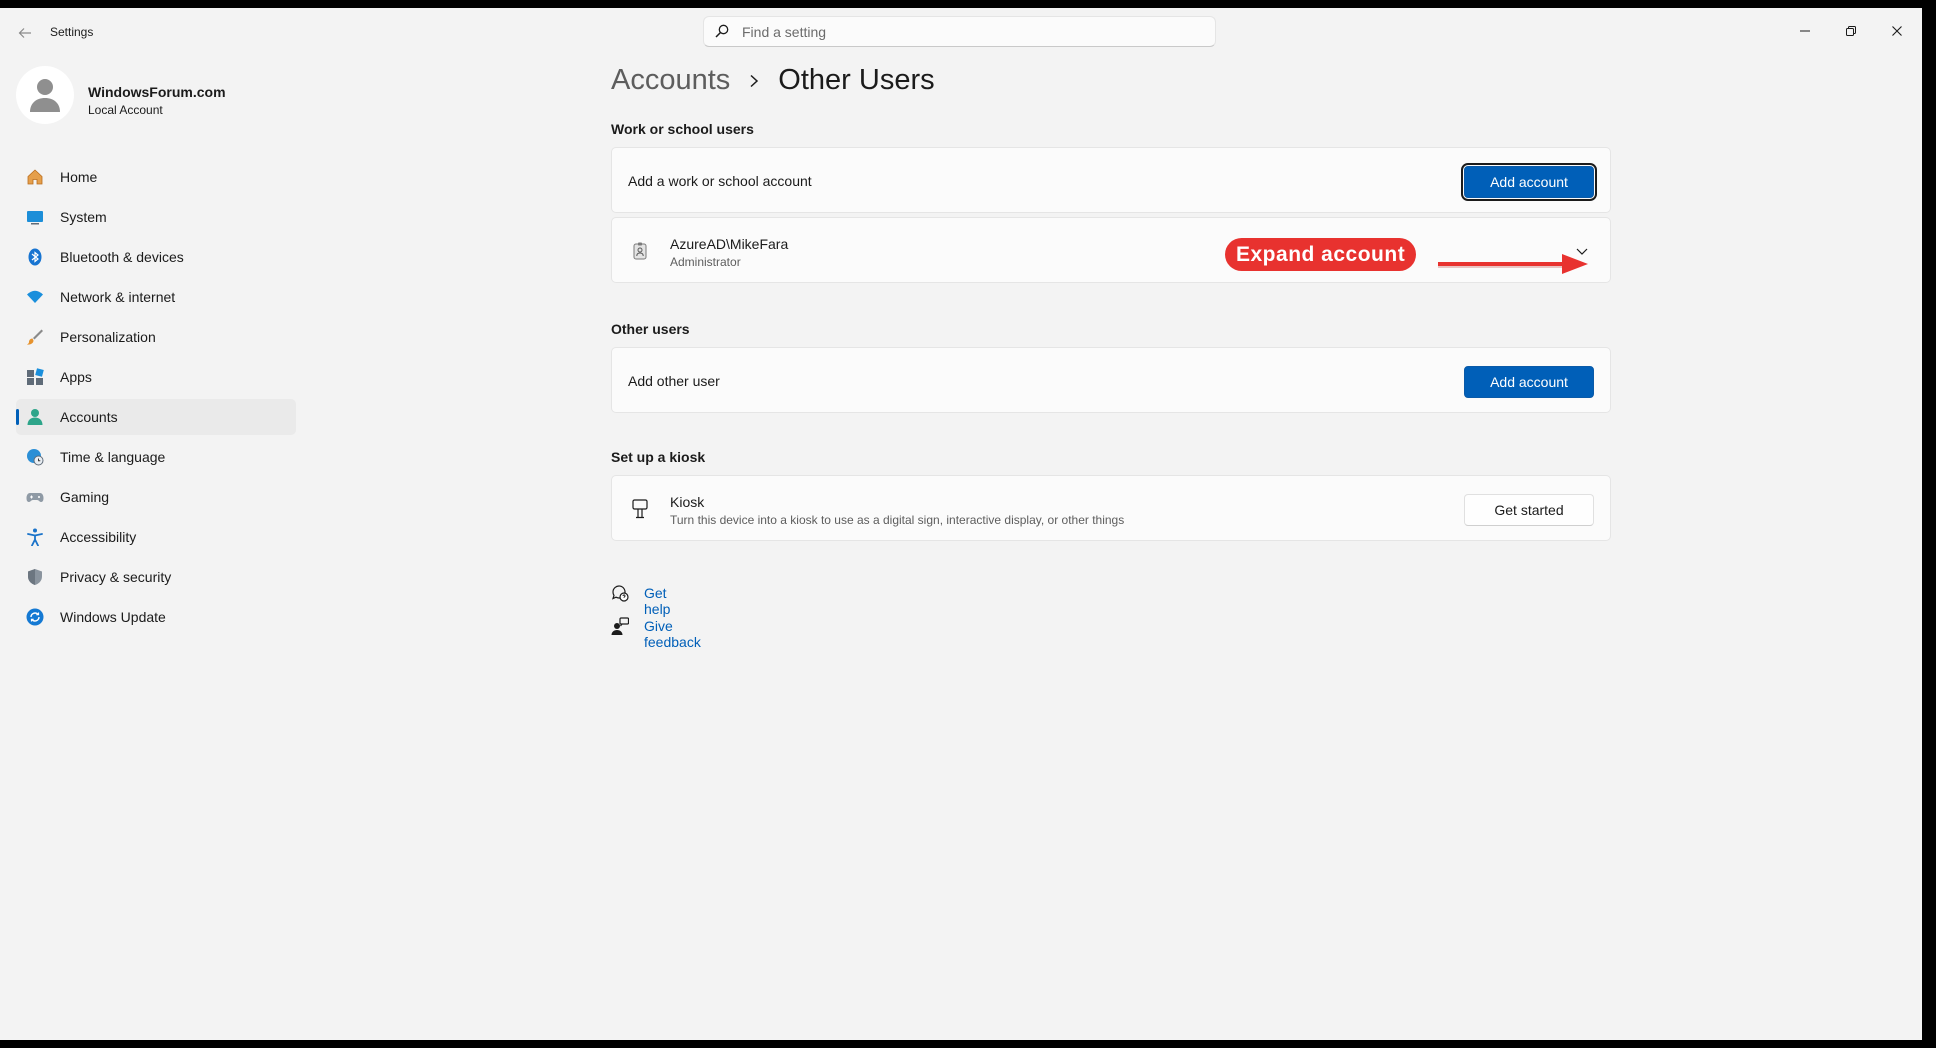  What do you see at coordinates (972, 31) in the screenshot?
I see `search-input` at bounding box center [972, 31].